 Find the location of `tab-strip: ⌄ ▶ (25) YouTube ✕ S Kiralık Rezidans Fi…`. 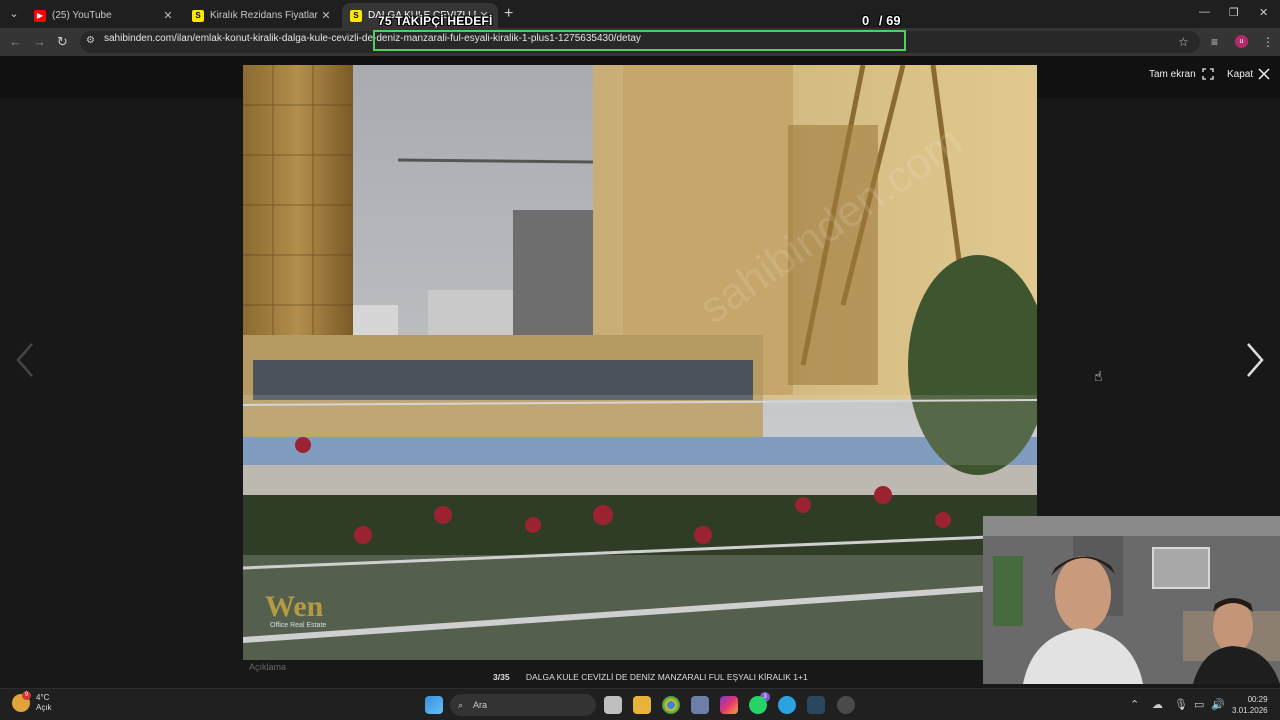

tab-strip: ⌄ ▶ (25) YouTube ✕ S Kiralık Rezidans Fi… is located at coordinates (640, 14).